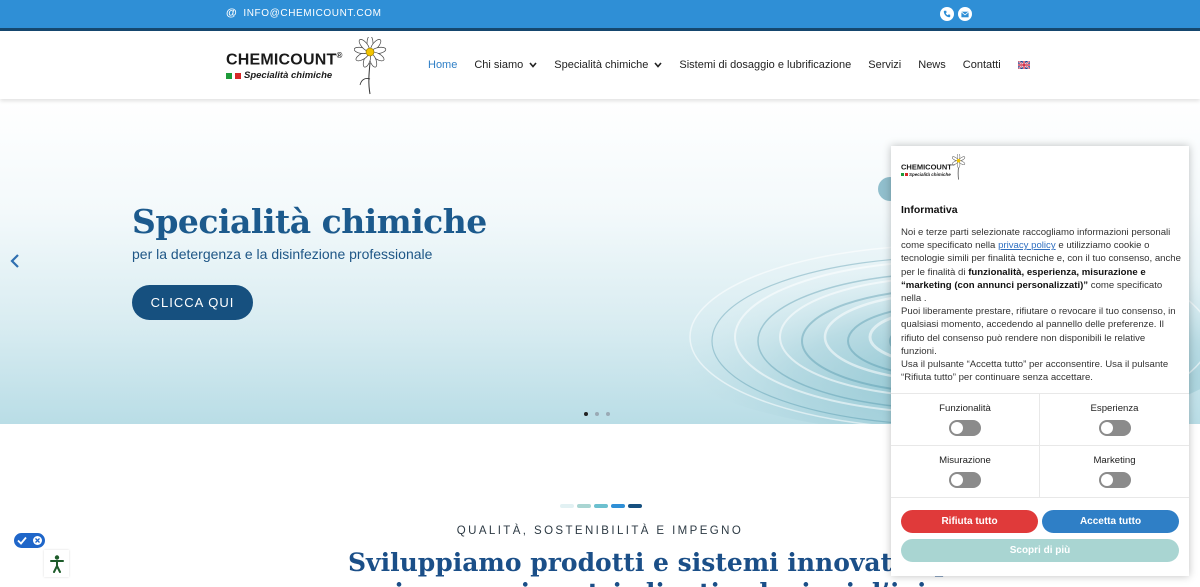  I want to click on at-icon: @, so click(232, 13).